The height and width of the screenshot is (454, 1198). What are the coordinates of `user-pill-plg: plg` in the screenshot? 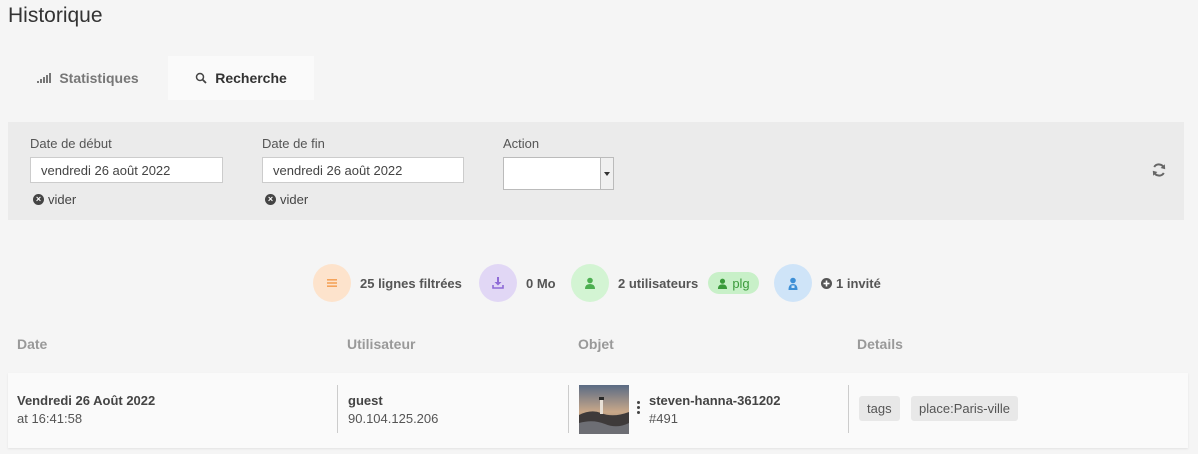 It's located at (733, 283).